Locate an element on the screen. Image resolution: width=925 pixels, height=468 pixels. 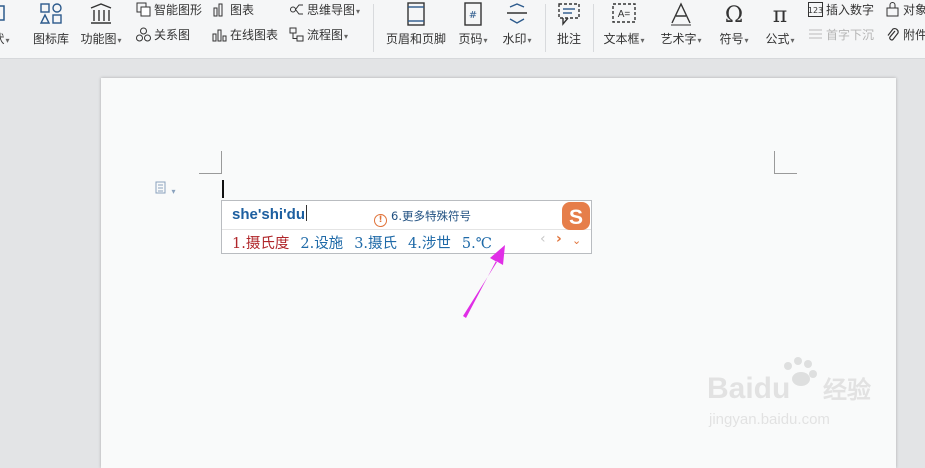
next-page-icon: › is located at coordinates (559, 239).